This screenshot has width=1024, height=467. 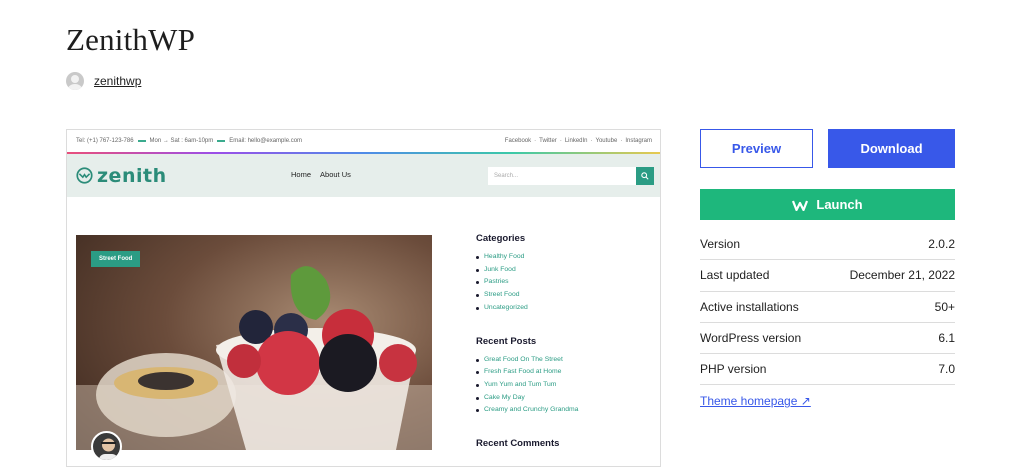 I want to click on theme-homepage-link: Theme homepage ↗, so click(x=755, y=401).